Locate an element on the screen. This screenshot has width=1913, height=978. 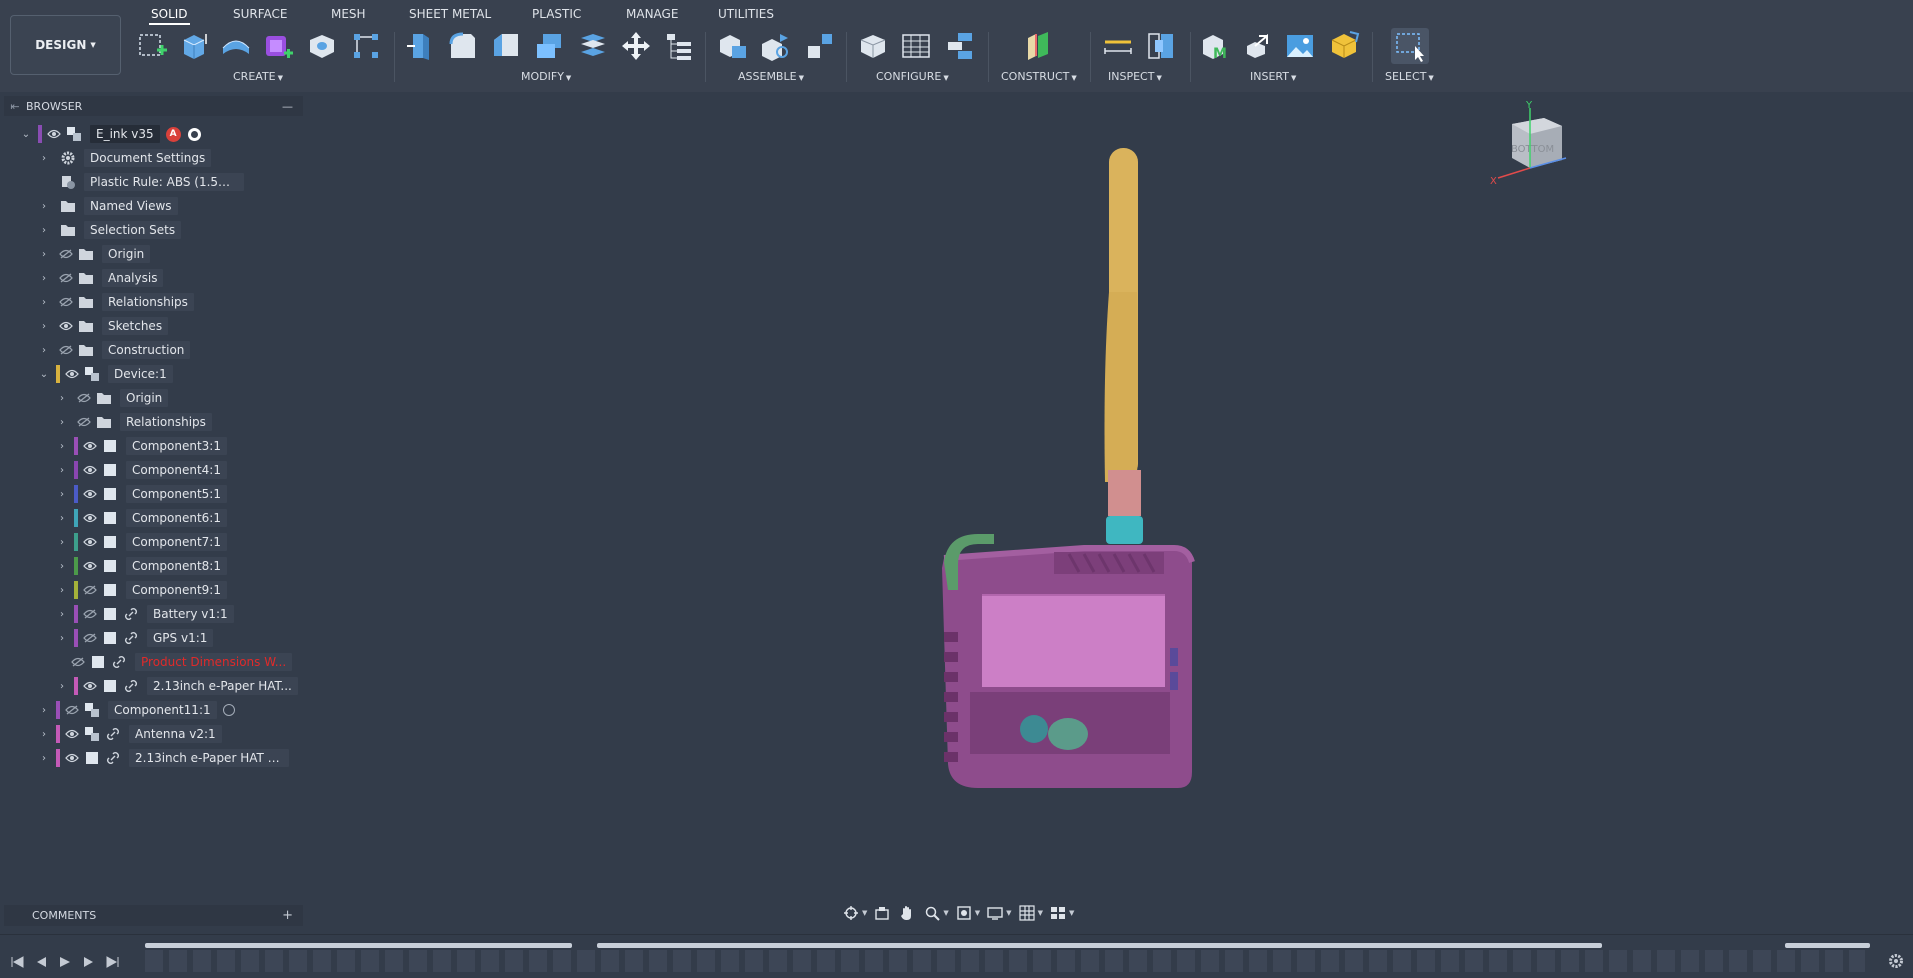
fillet-icon is located at coordinates (463, 46).